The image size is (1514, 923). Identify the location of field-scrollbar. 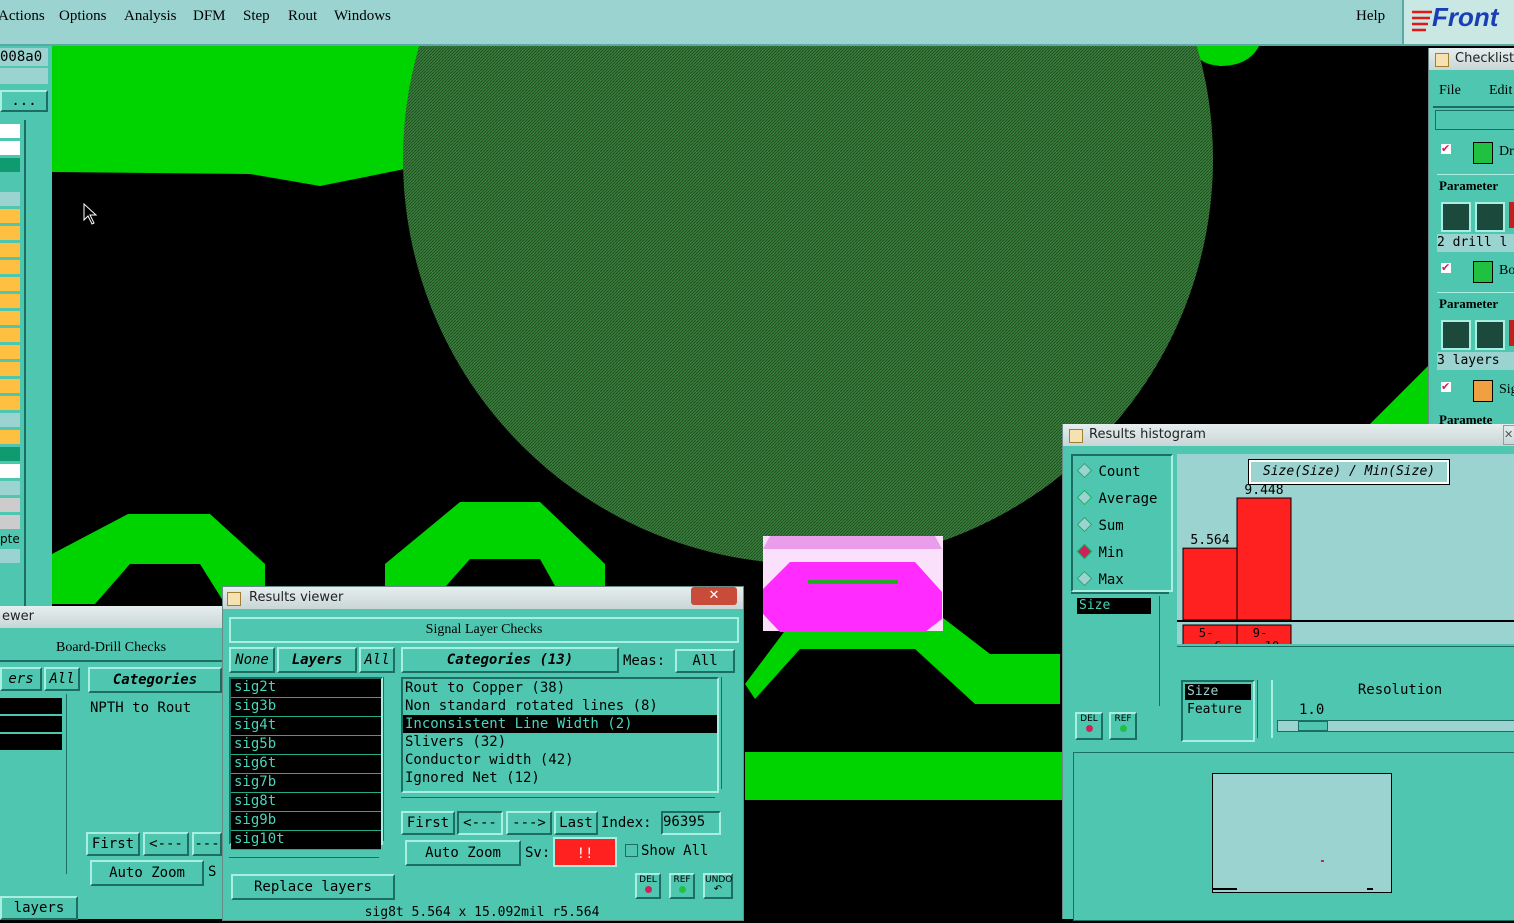
(1263, 709).